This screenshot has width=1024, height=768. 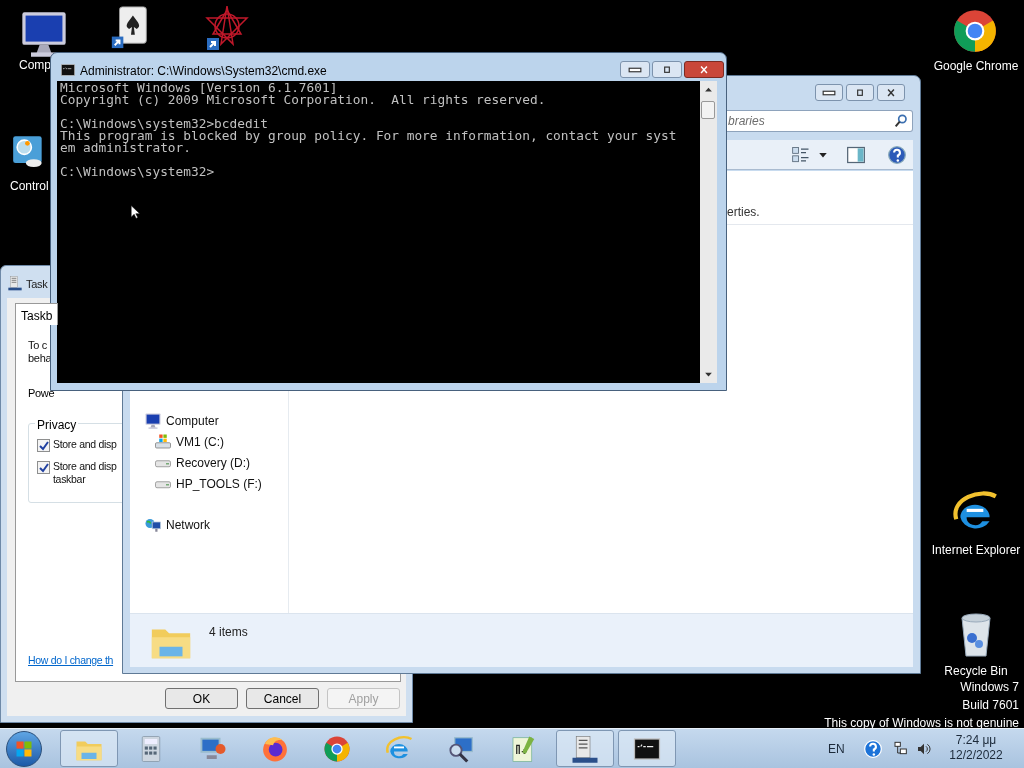 What do you see at coordinates (200, 442) in the screenshot?
I see `nav-item: VM1 (C:)` at bounding box center [200, 442].